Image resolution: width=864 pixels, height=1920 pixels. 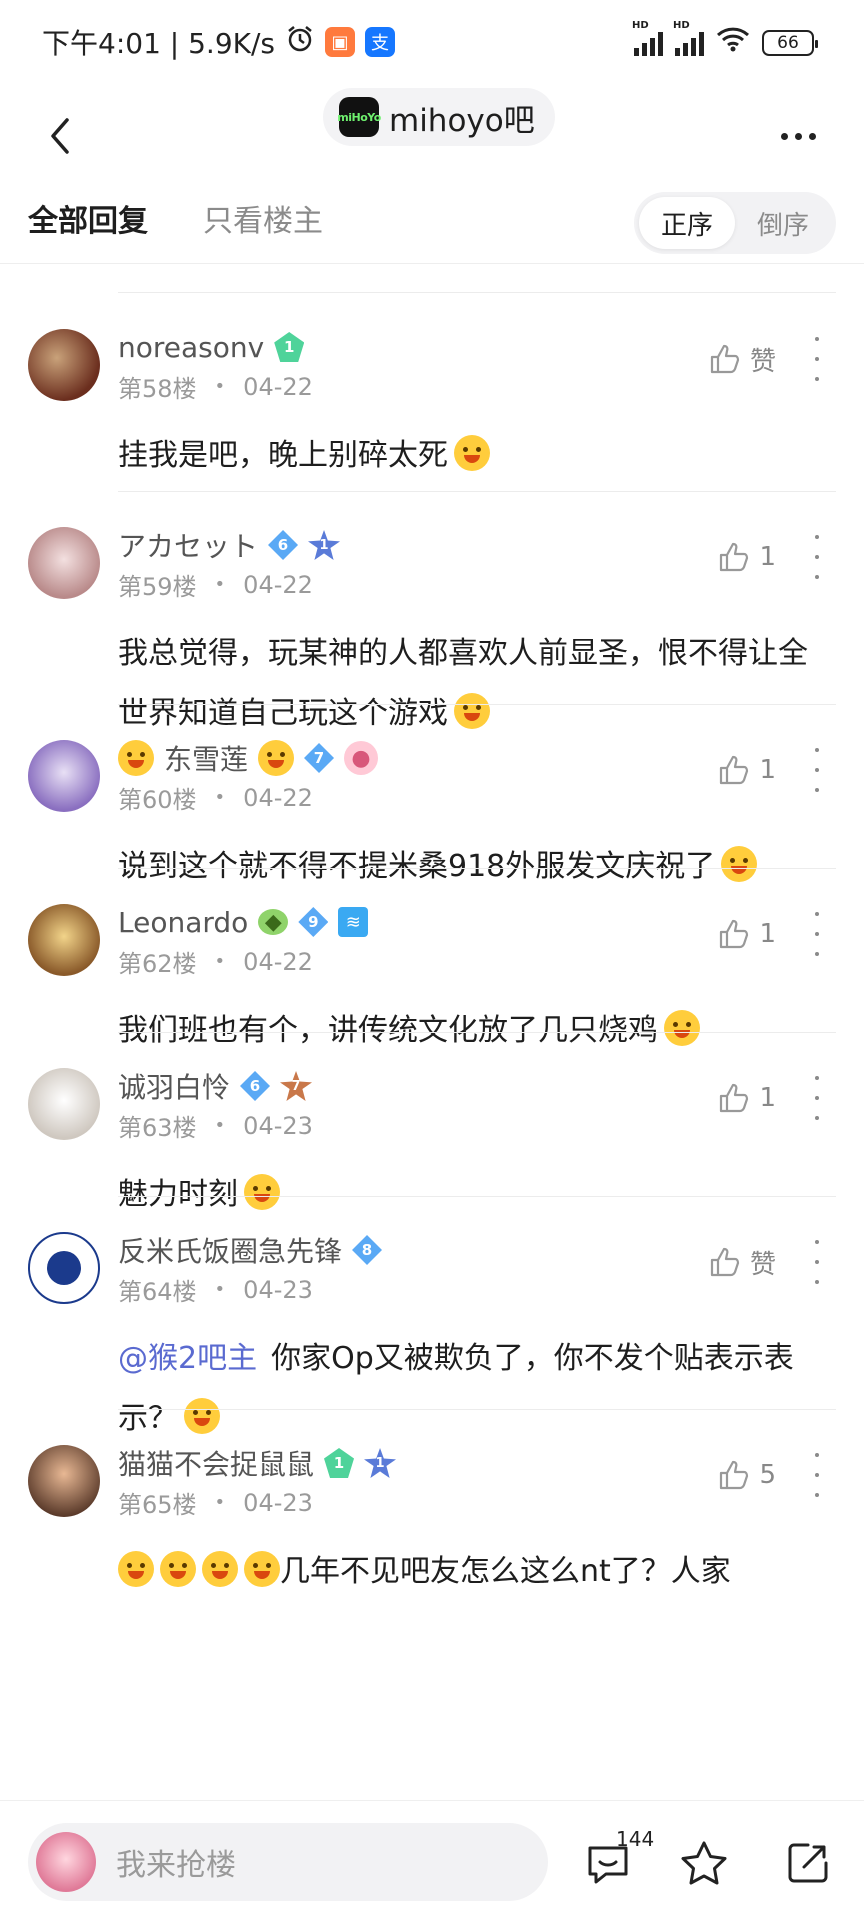 I want to click on my-avatar, so click(x=66, y=1862).